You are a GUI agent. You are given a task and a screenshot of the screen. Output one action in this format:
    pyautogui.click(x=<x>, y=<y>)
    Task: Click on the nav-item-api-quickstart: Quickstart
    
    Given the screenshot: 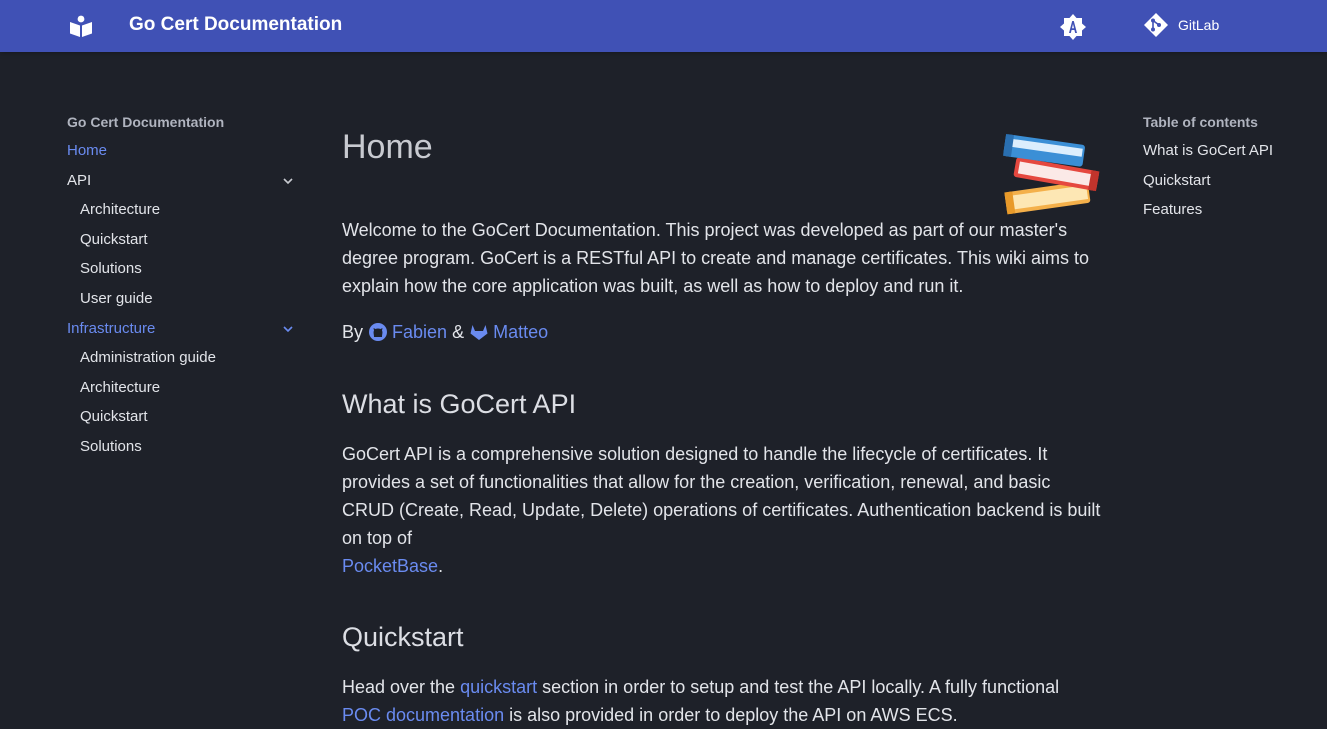 What is the action you would take?
    pyautogui.click(x=183, y=245)
    